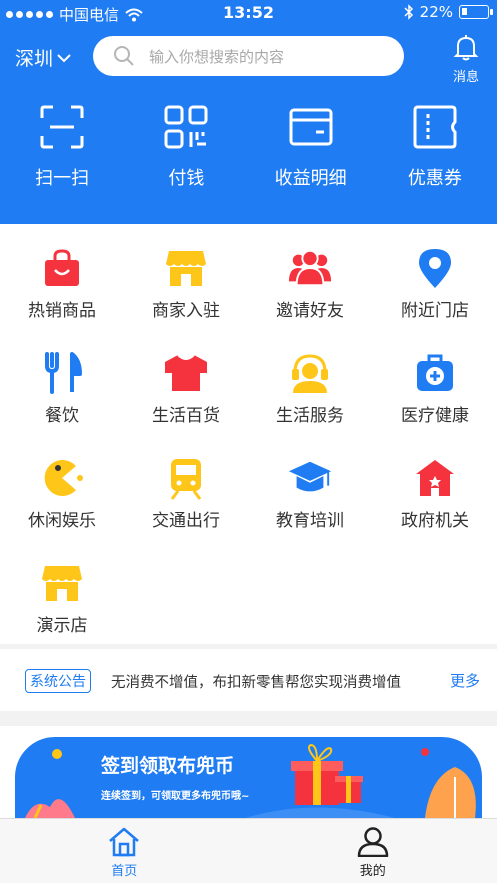  Describe the element at coordinates (186, 416) in the screenshot. I see `category-label: 生活百货` at that location.